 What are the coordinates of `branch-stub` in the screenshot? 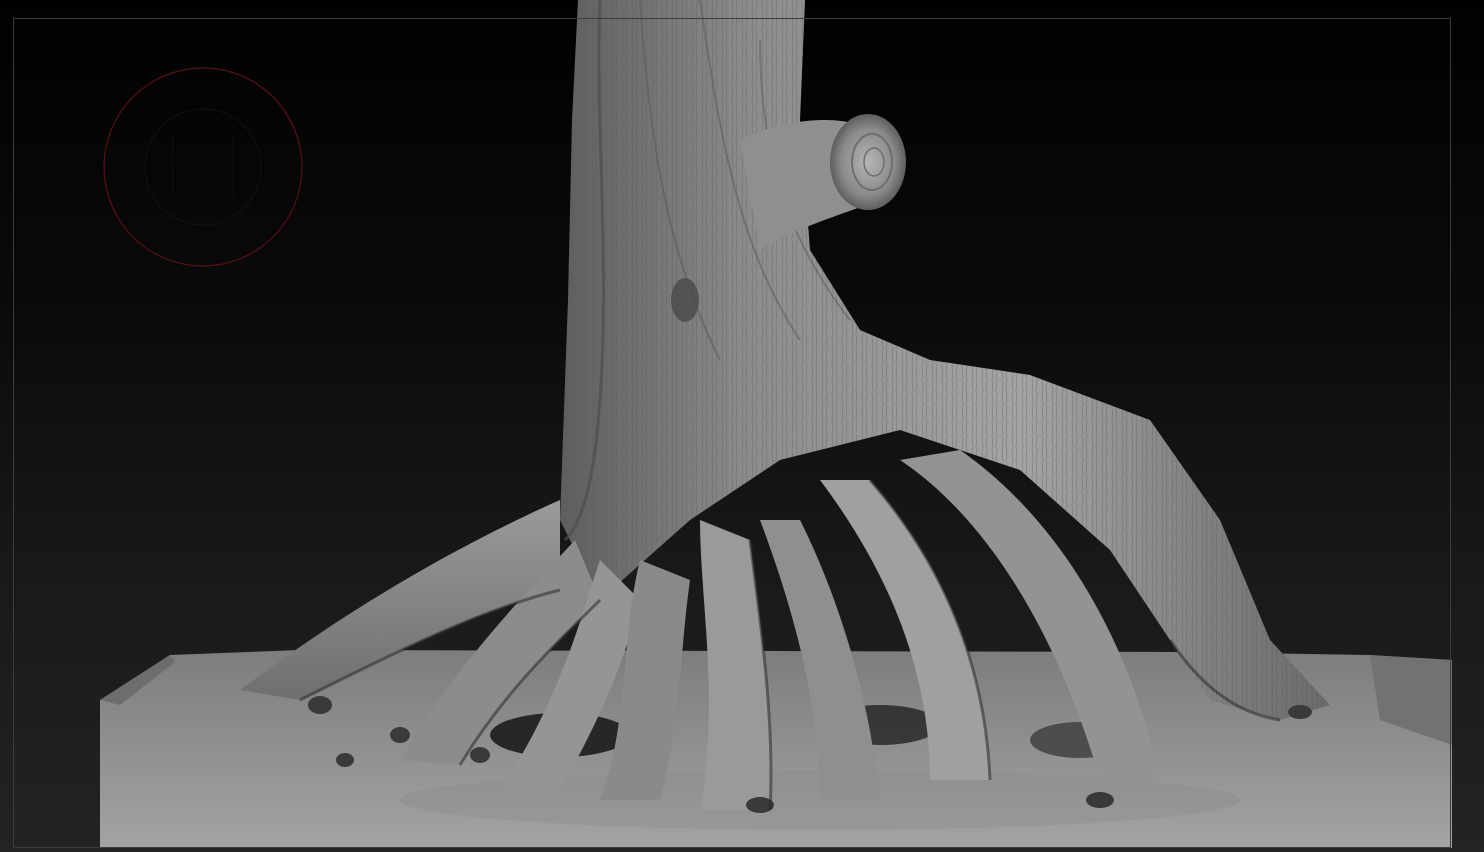 It's located at (823, 182).